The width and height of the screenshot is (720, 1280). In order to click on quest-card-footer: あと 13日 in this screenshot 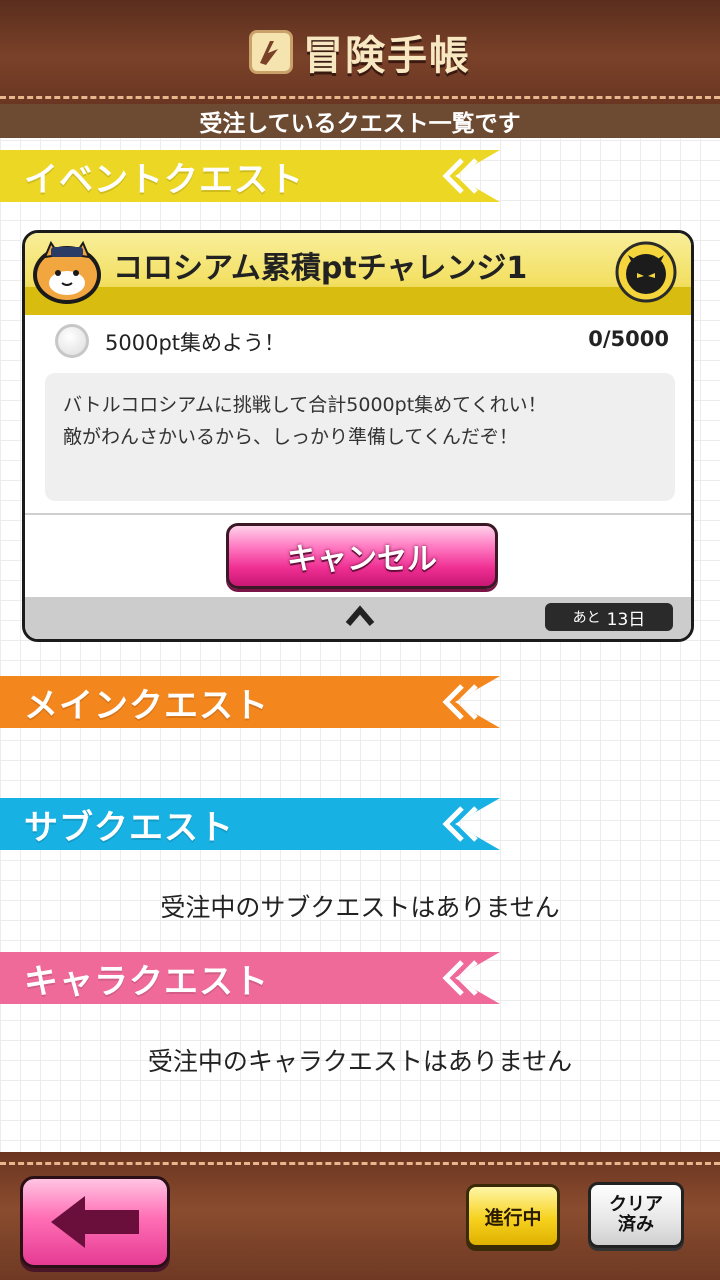, I will do `click(358, 618)`.